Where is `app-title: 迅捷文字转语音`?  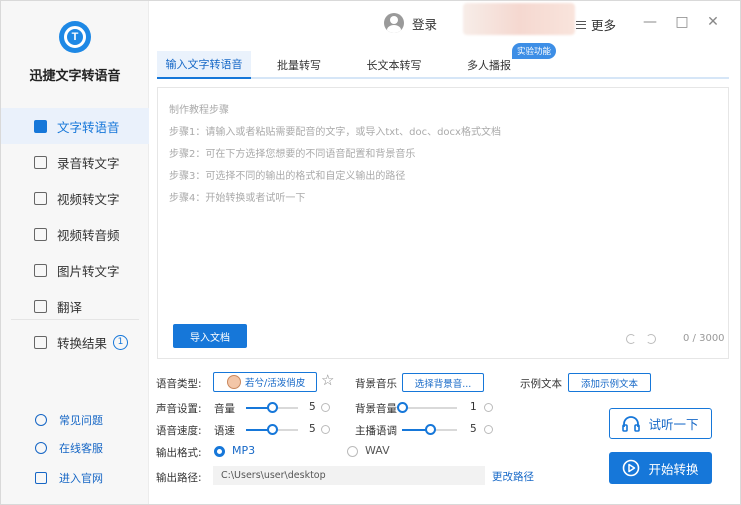 app-title: 迅捷文字转语音 is located at coordinates (75, 76).